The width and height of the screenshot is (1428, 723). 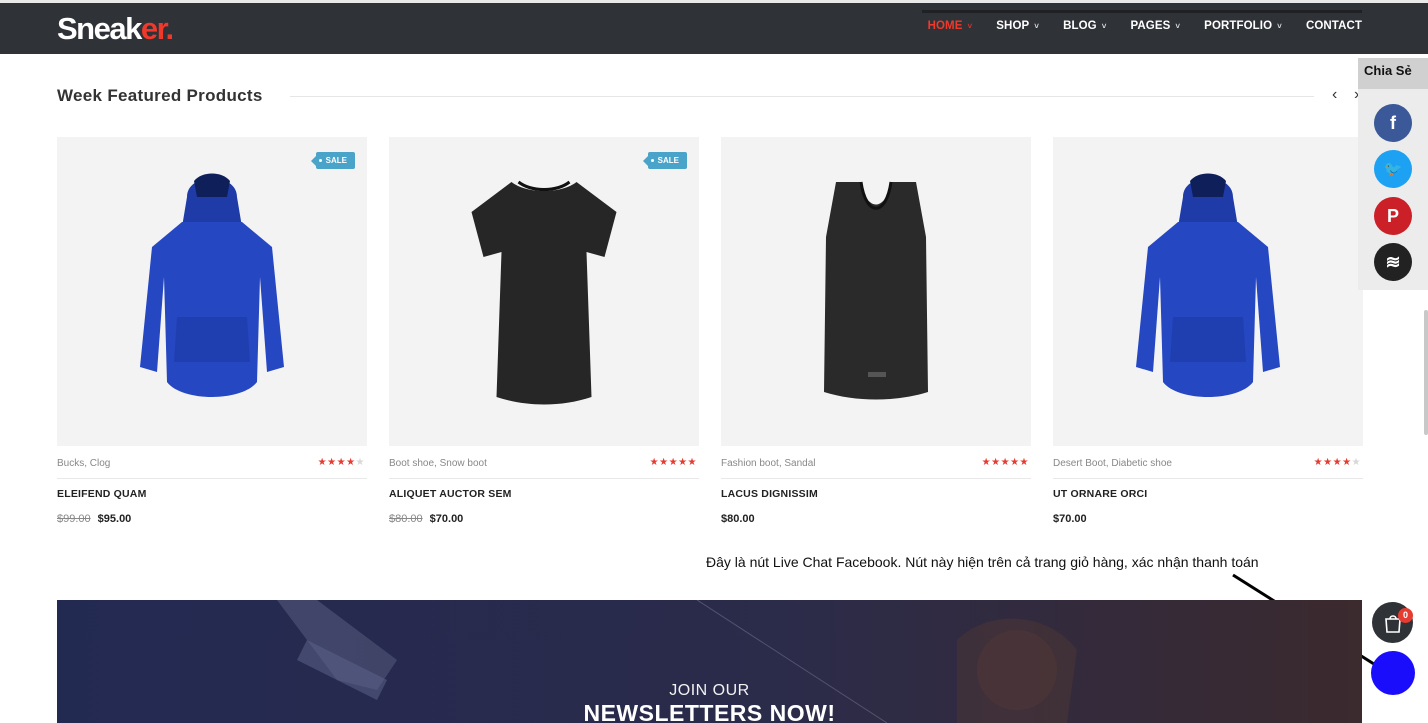 I want to click on nav-item-label: PORTFOLIO, so click(x=1238, y=26).